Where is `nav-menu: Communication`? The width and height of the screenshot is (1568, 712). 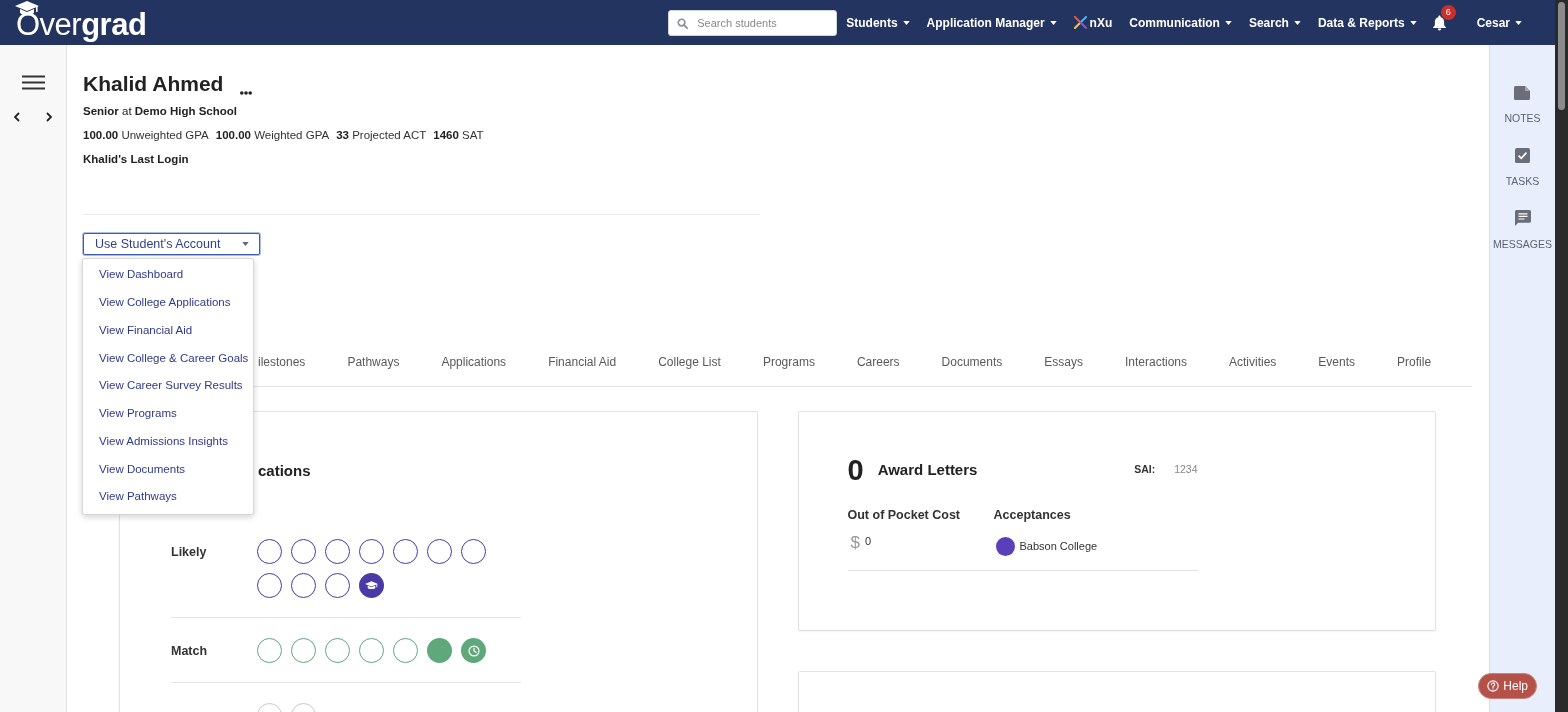
nav-menu: Communication is located at coordinates (1180, 22).